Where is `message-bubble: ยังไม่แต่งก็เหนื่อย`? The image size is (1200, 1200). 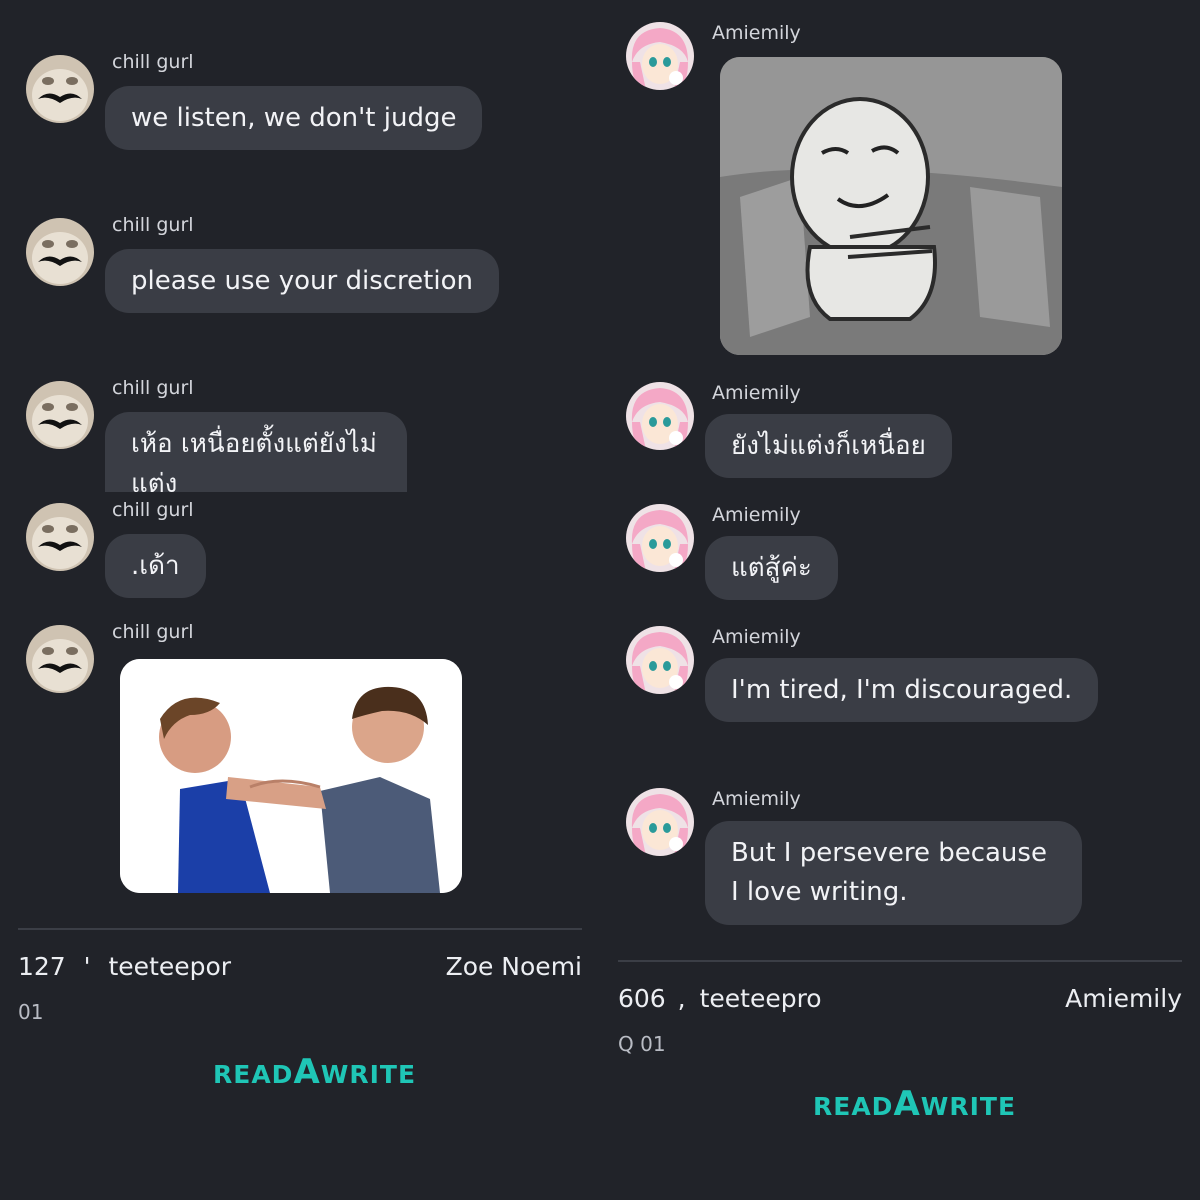
message-bubble: ยังไม่แต่งก็เหนื่อย is located at coordinates (828, 446).